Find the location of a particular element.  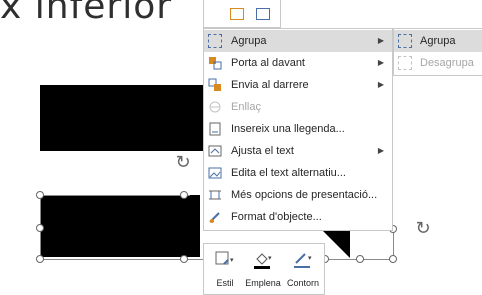

outline-button: ▾ Contorn is located at coordinates (303, 270).